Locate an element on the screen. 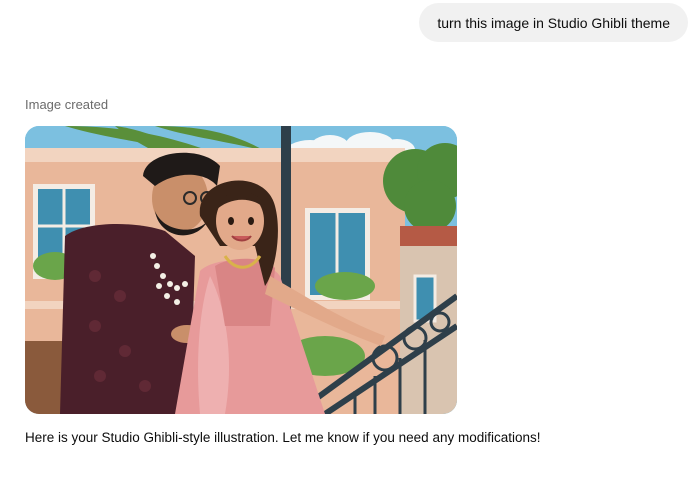 This screenshot has height=481, width=698. user-message-bubble: turn this image in Studio Ghibli theme is located at coordinates (553, 22).